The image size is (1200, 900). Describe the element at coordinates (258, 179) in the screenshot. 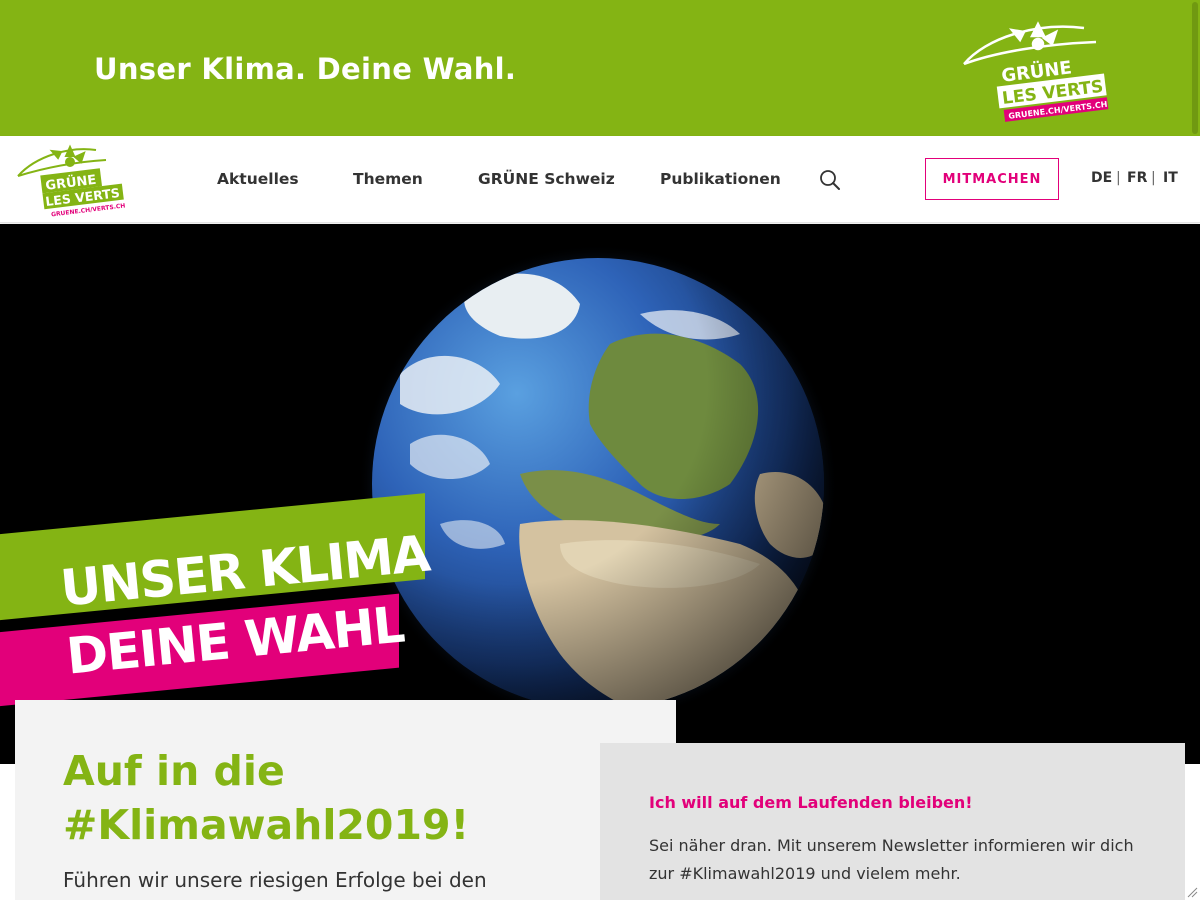

I see `nav-item-aktuelles: Aktuelles` at that location.